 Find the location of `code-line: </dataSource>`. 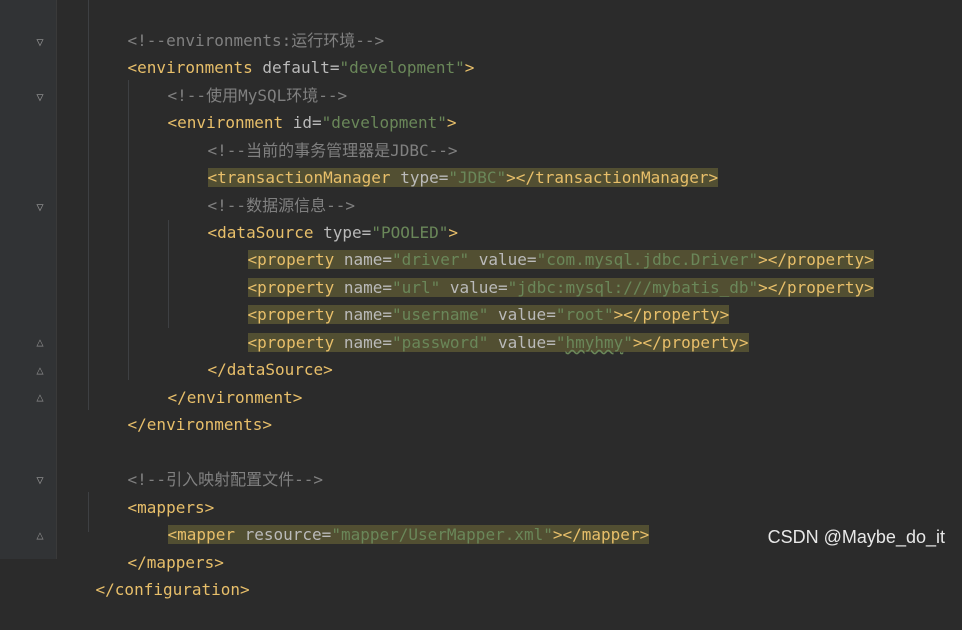

code-line: </dataSource> is located at coordinates (251, 354).